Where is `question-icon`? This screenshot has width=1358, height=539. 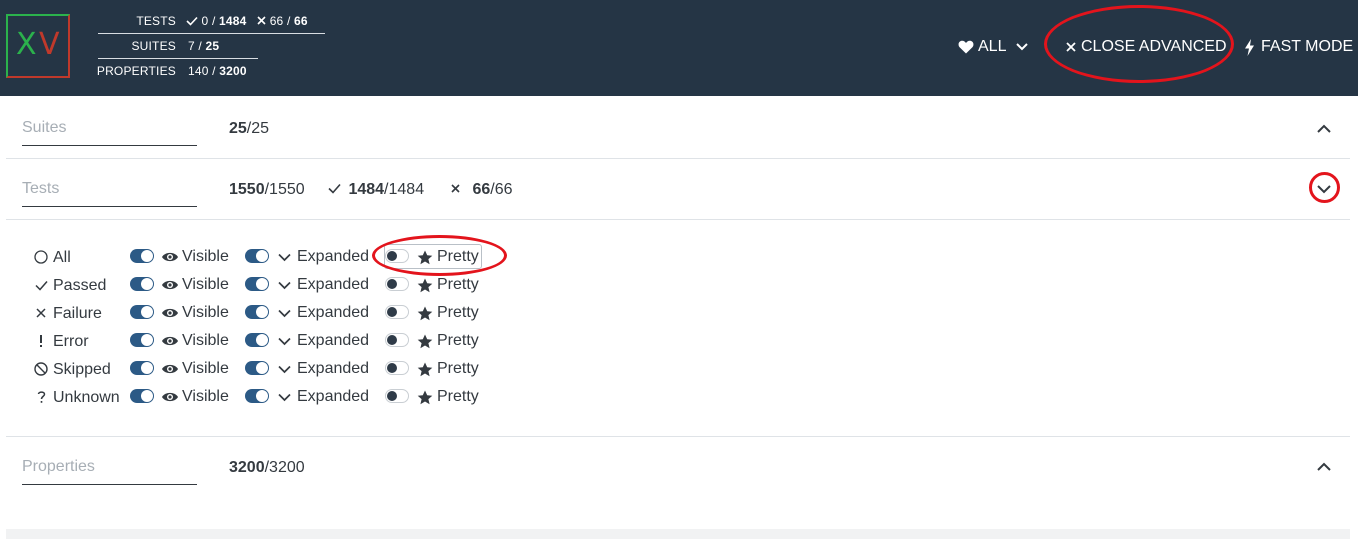 question-icon is located at coordinates (41, 397).